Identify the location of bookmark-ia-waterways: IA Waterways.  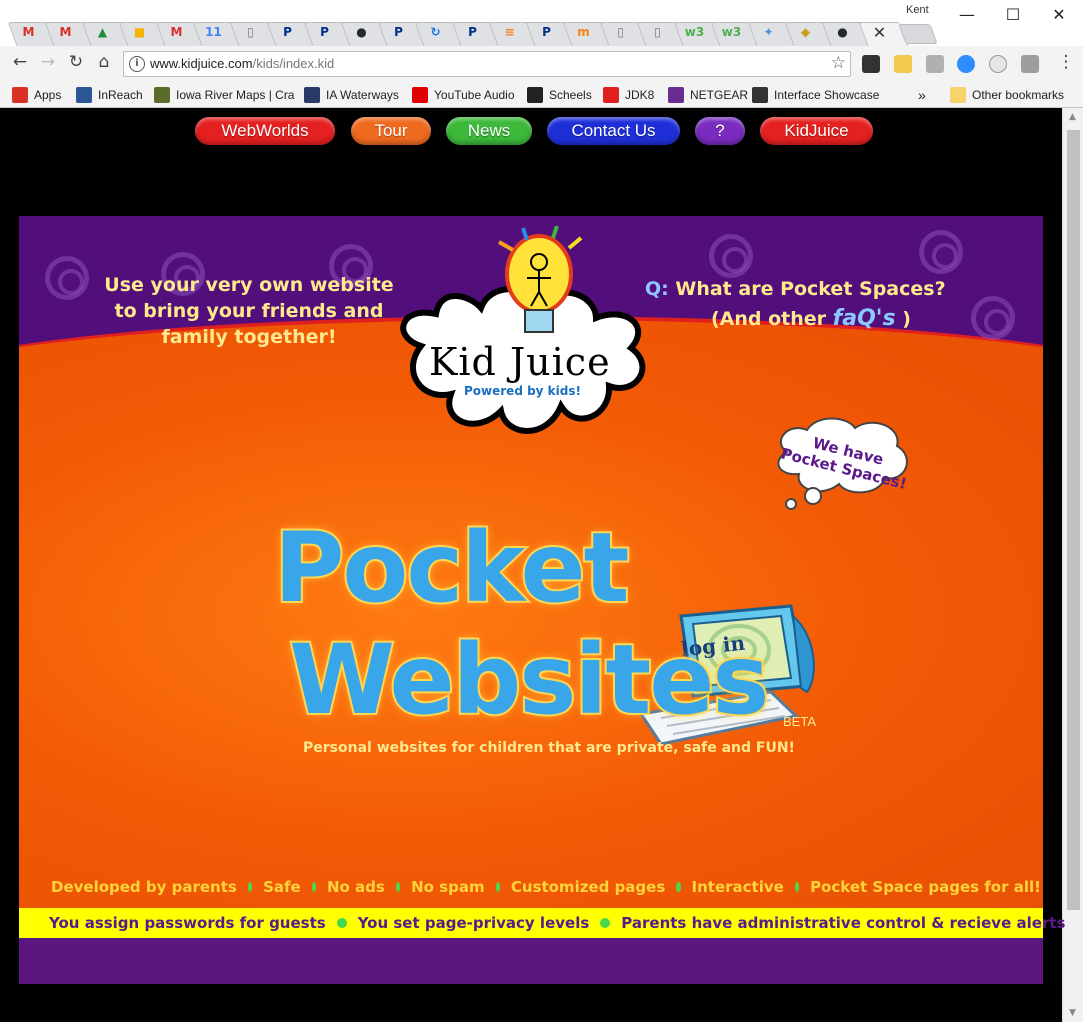
(351, 95).